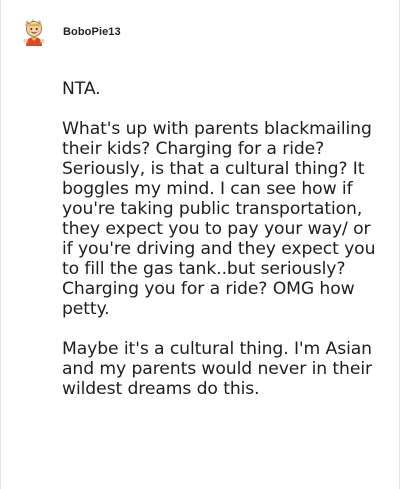 This screenshot has height=489, width=400. I want to click on comment-header: BoboPie13, so click(71, 32).